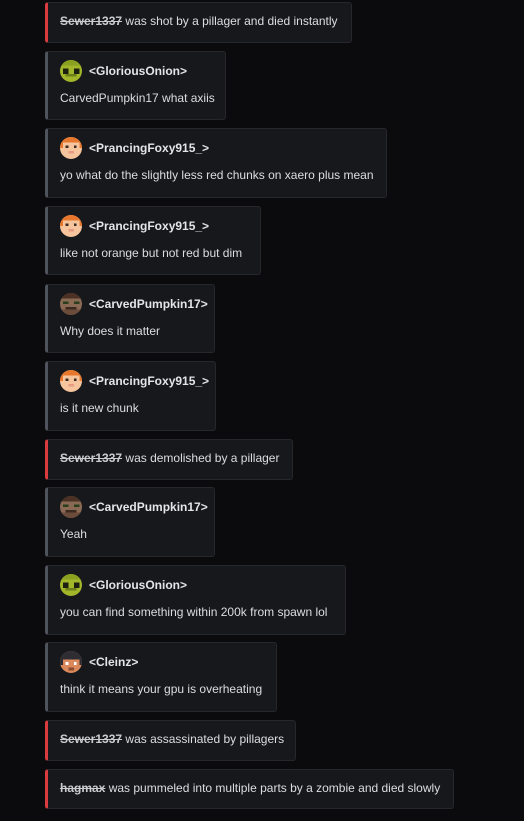 This screenshot has width=524, height=821. I want to click on author-name: <Cleinz>, so click(114, 662).